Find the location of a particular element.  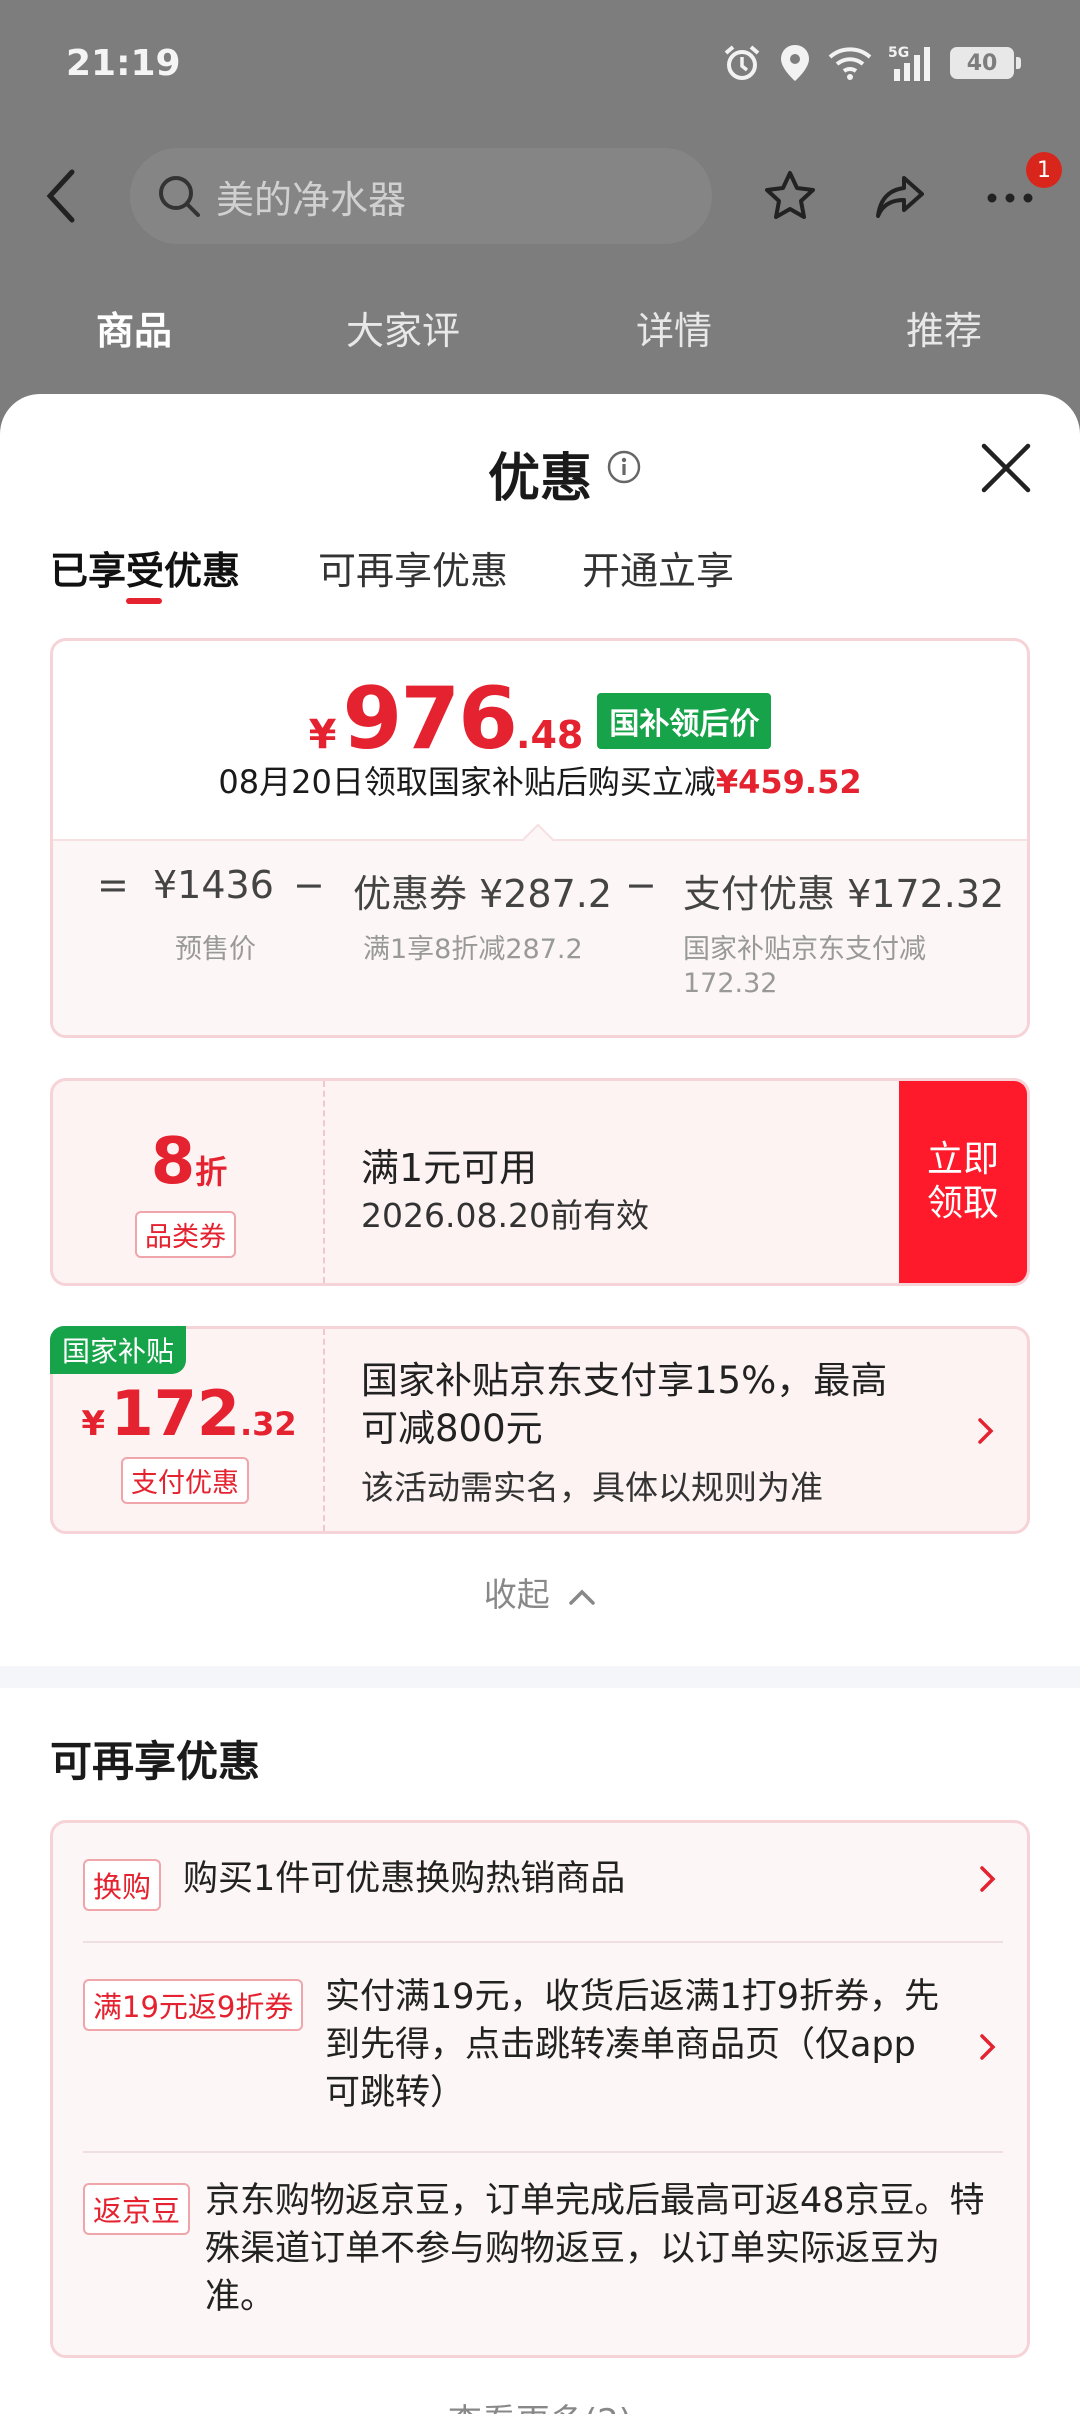

payment-discount: 支付优惠 ¥172.32 is located at coordinates (844, 894).